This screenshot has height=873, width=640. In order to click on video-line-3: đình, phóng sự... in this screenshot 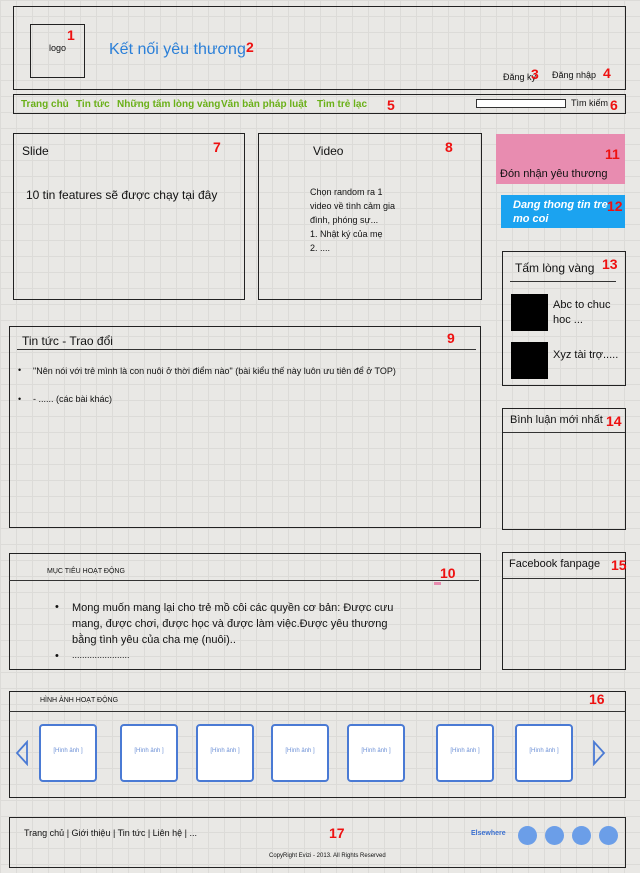, I will do `click(344, 220)`.